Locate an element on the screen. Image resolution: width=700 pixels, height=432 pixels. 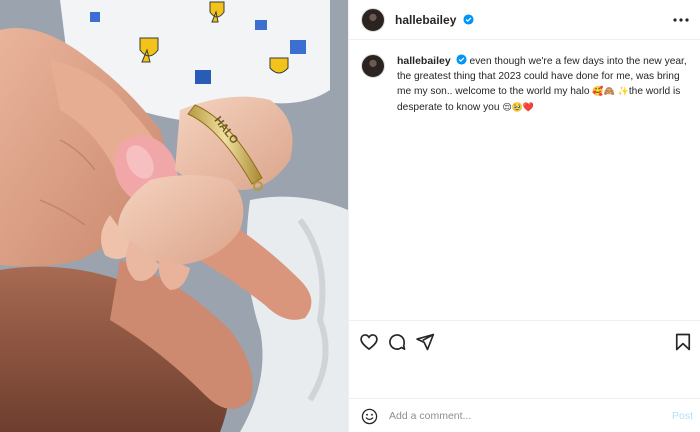
avatar is located at coordinates (373, 20).